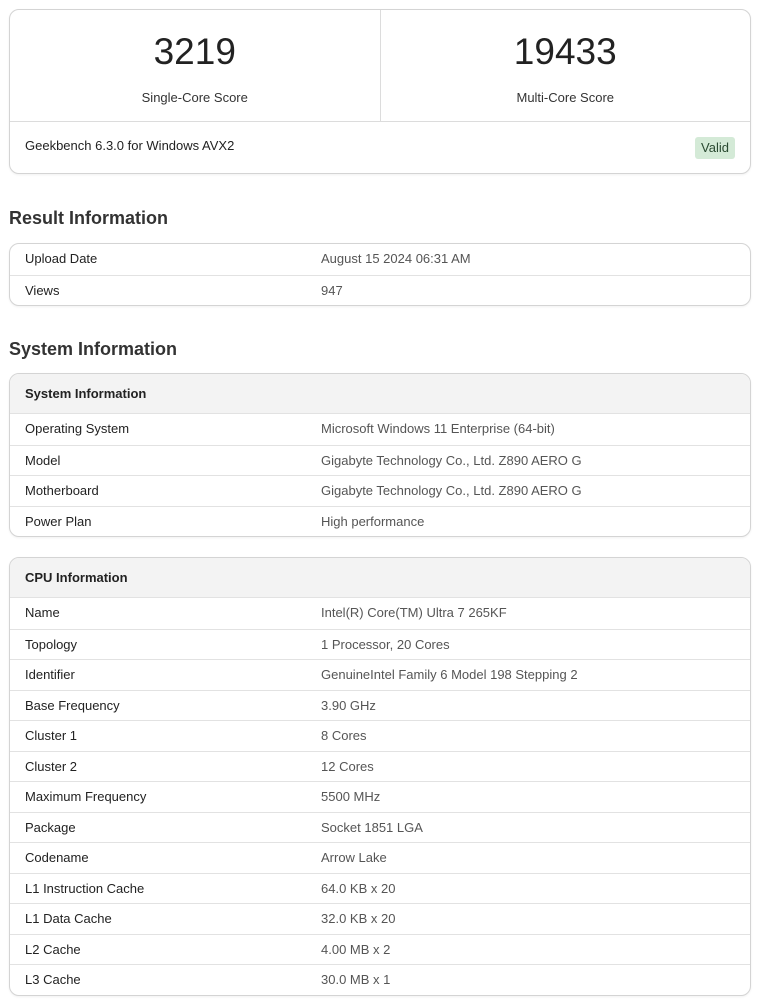 The image size is (760, 1000). I want to click on row-key: Motherboard, so click(62, 490).